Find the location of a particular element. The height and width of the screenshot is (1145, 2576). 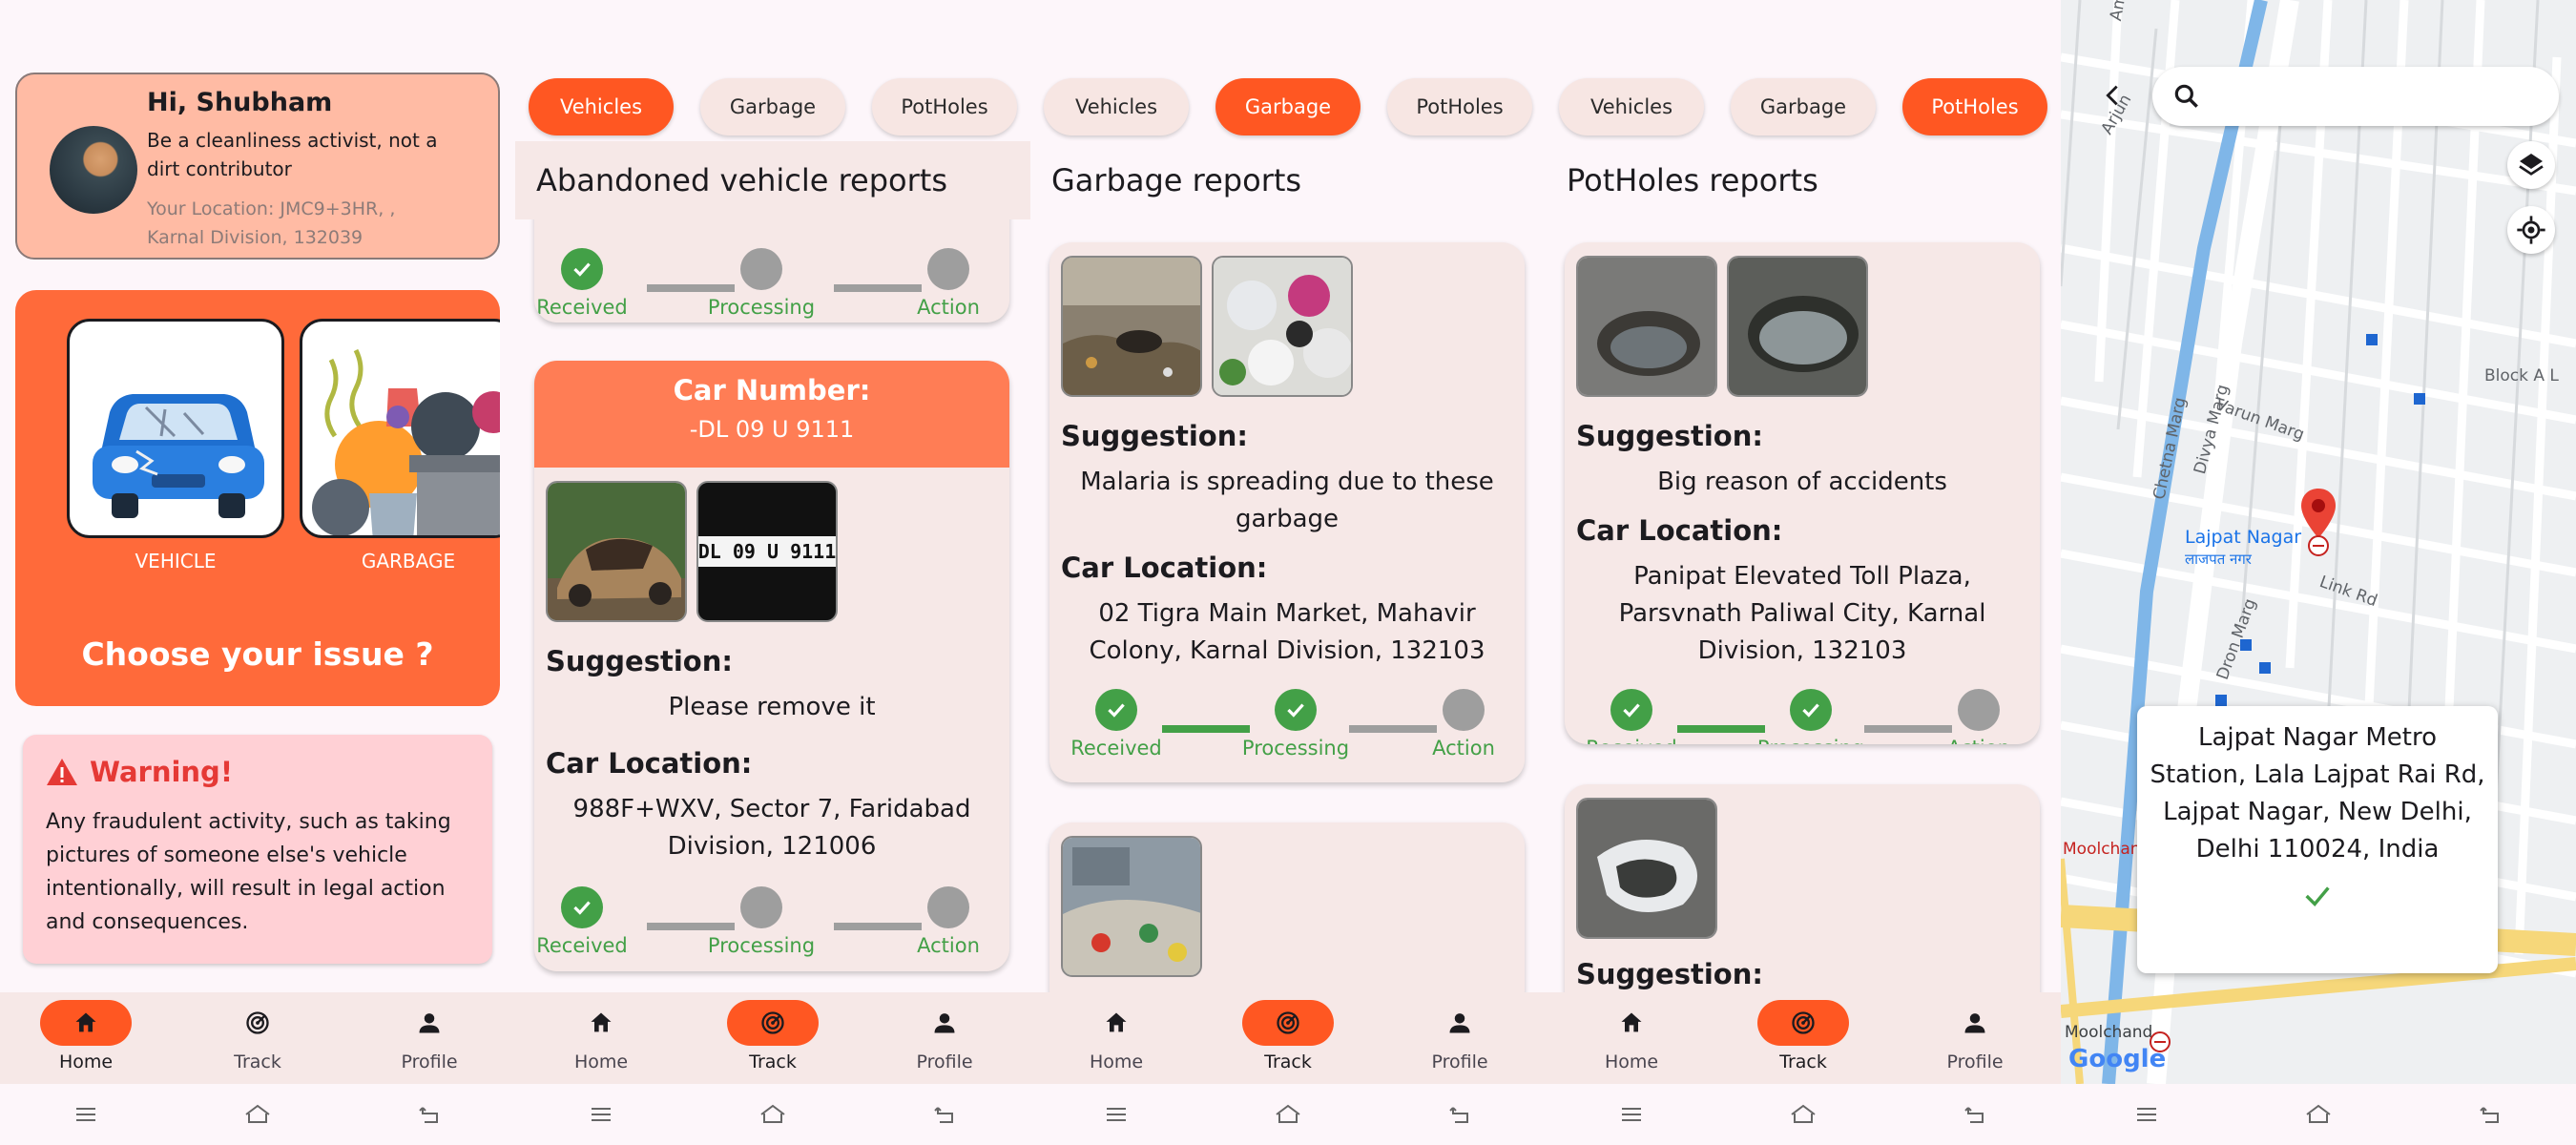

google-logo: Google is located at coordinates (2117, 1059).